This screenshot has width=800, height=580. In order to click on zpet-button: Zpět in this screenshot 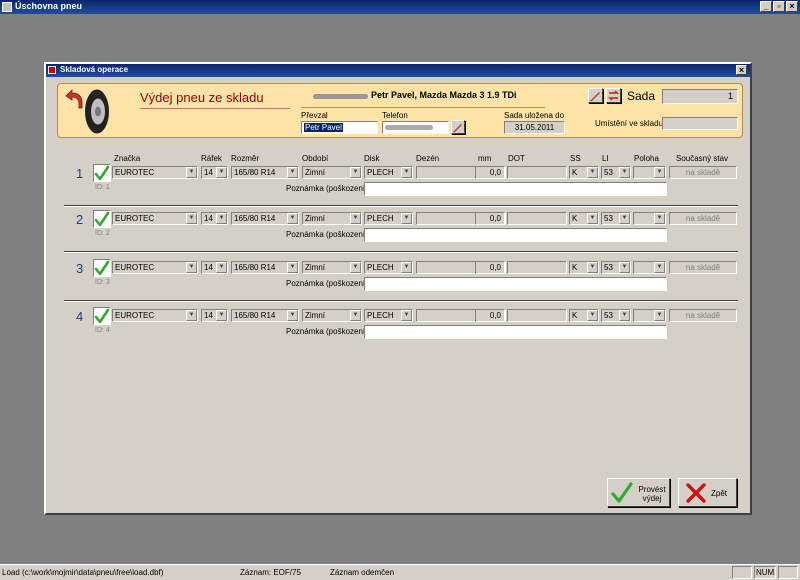, I will do `click(707, 492)`.